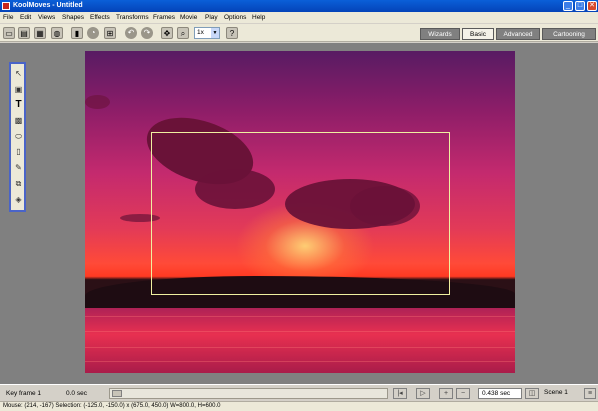 The image size is (598, 411). What do you see at coordinates (110, 33) in the screenshot?
I see `hierarchy-icon: ⊞` at bounding box center [110, 33].